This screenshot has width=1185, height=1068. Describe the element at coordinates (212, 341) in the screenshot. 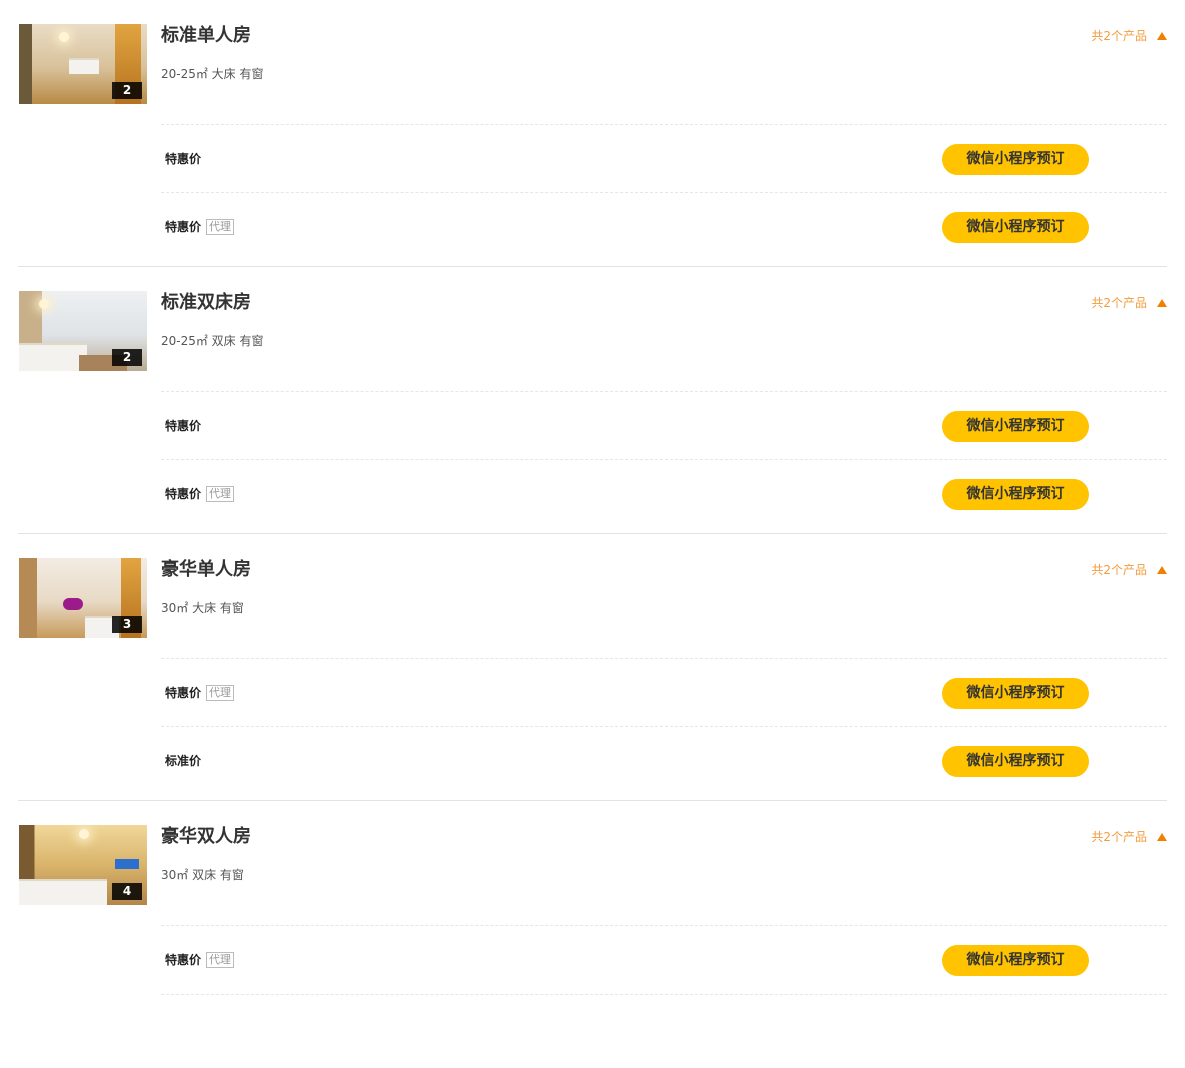

I see `room-description: 20-25㎡ 双床 有窗` at that location.